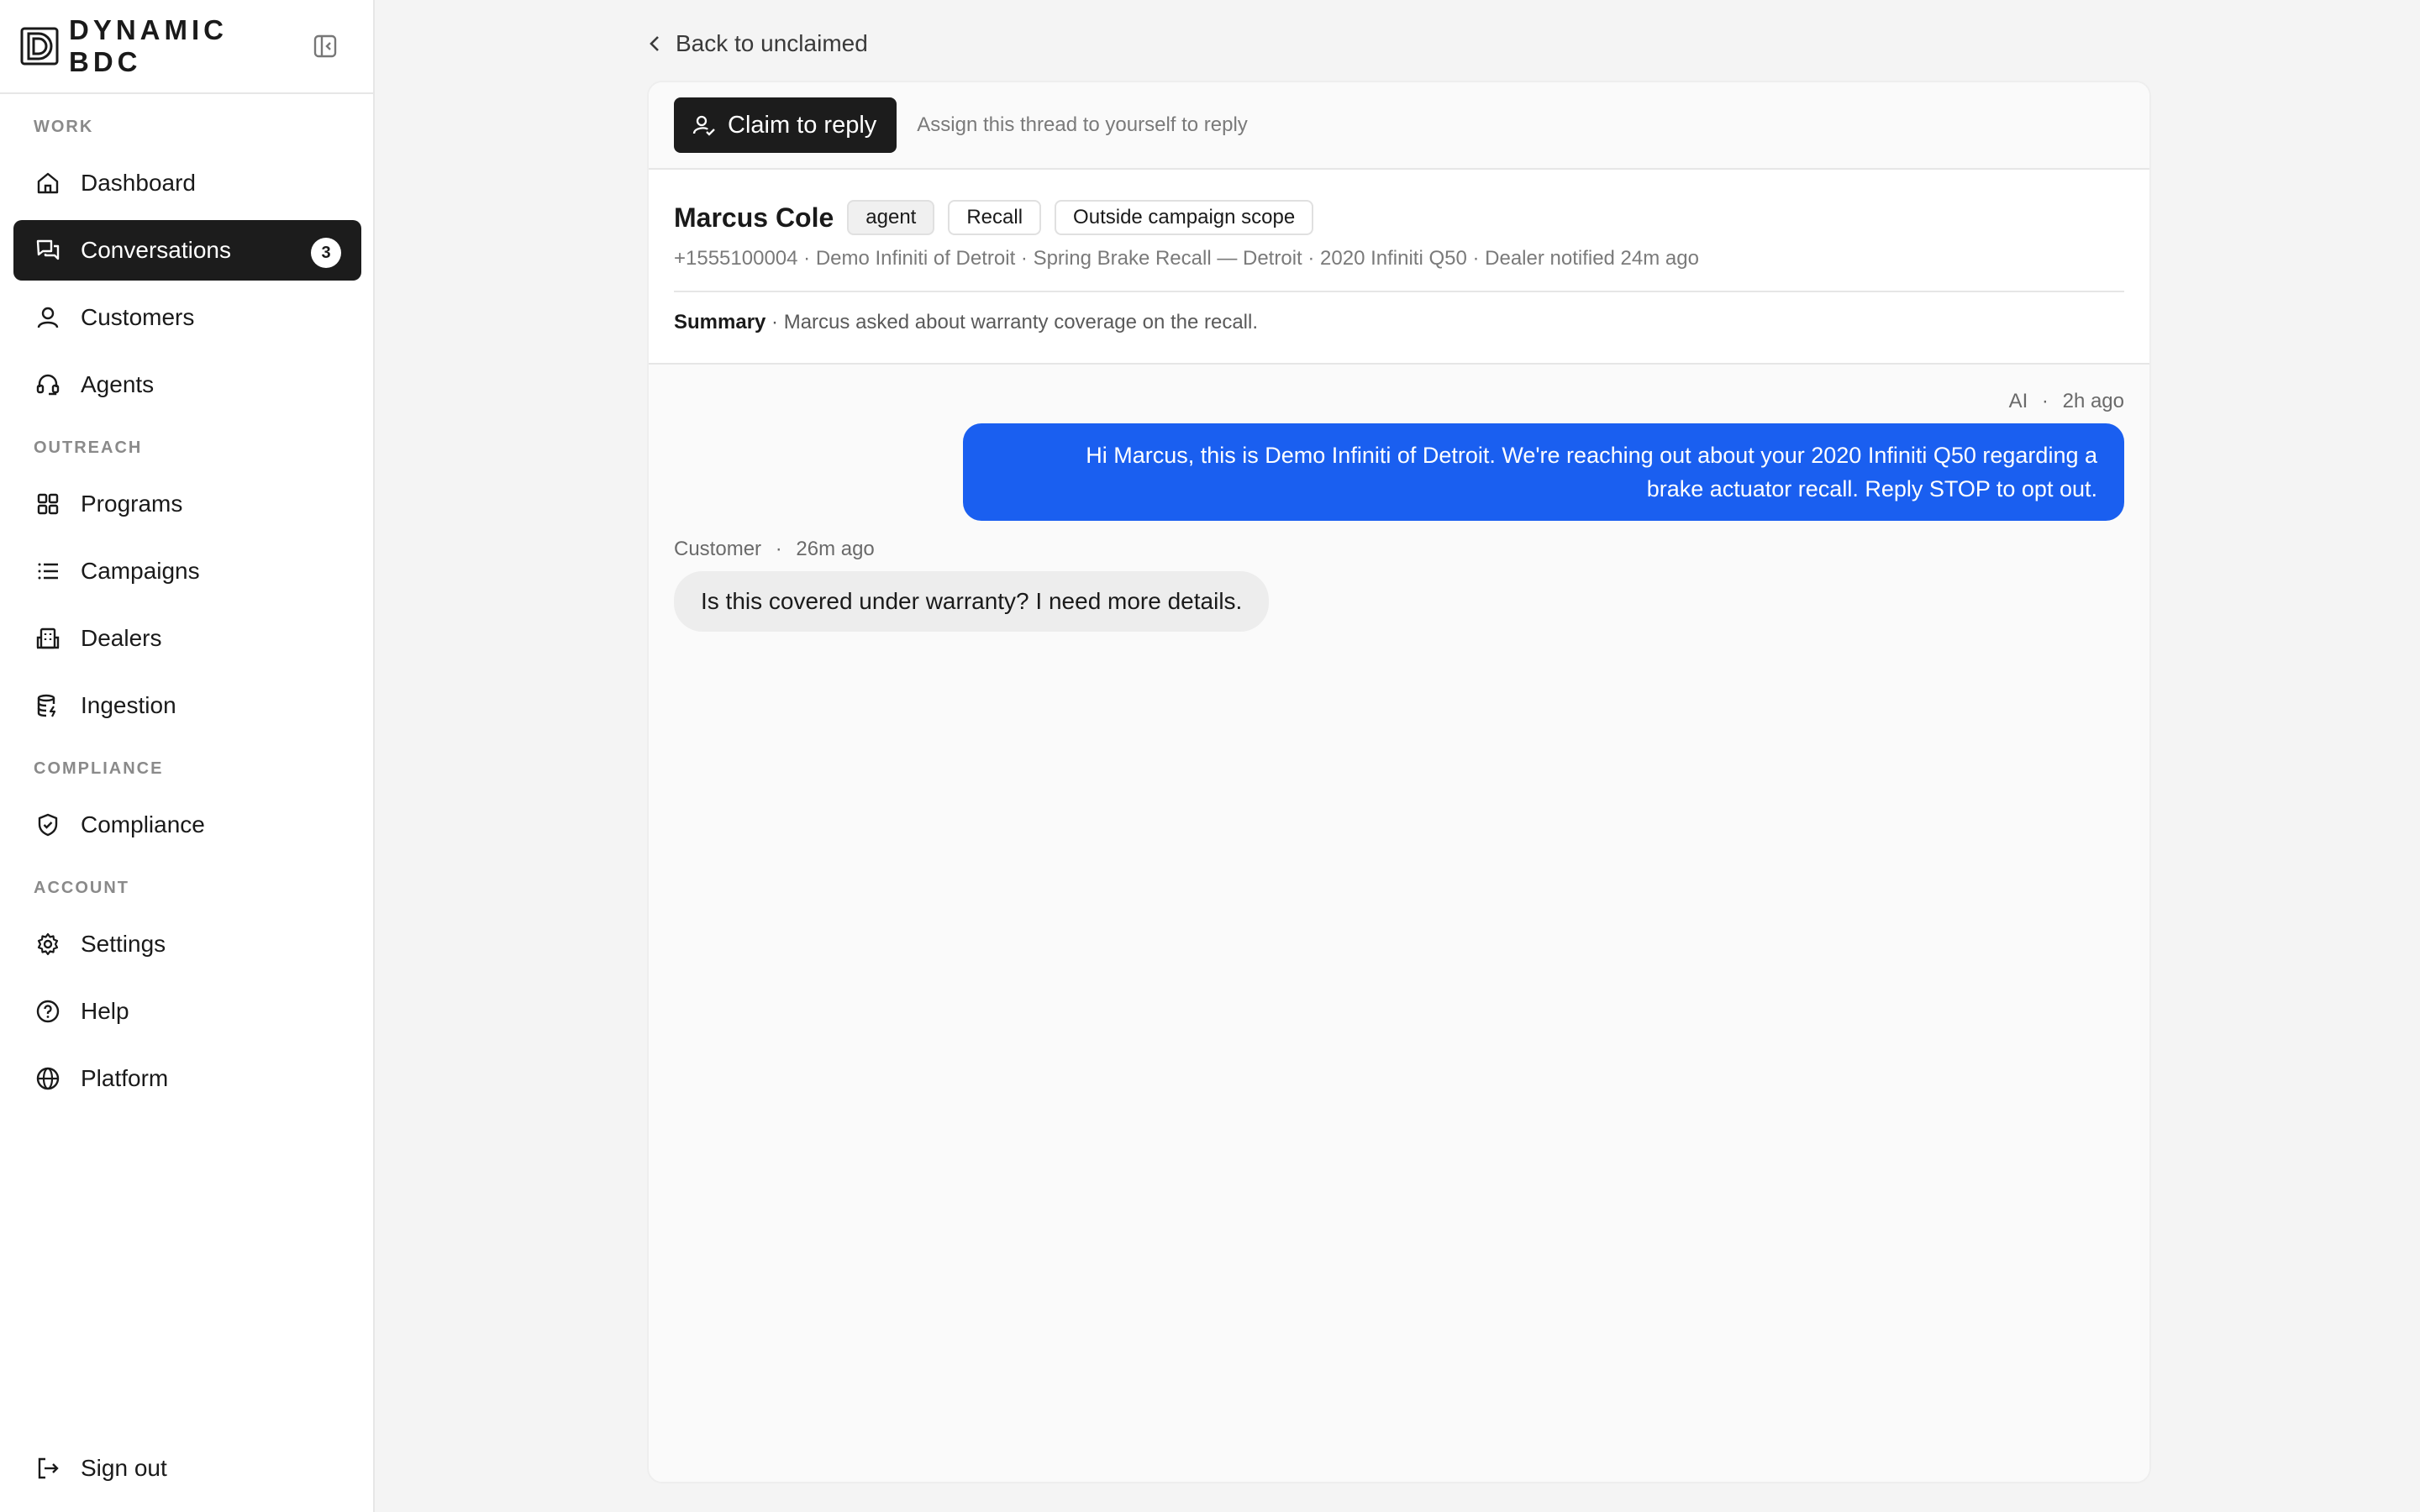 Image resolution: width=2420 pixels, height=1512 pixels. I want to click on message-sender: Customer, so click(718, 549).